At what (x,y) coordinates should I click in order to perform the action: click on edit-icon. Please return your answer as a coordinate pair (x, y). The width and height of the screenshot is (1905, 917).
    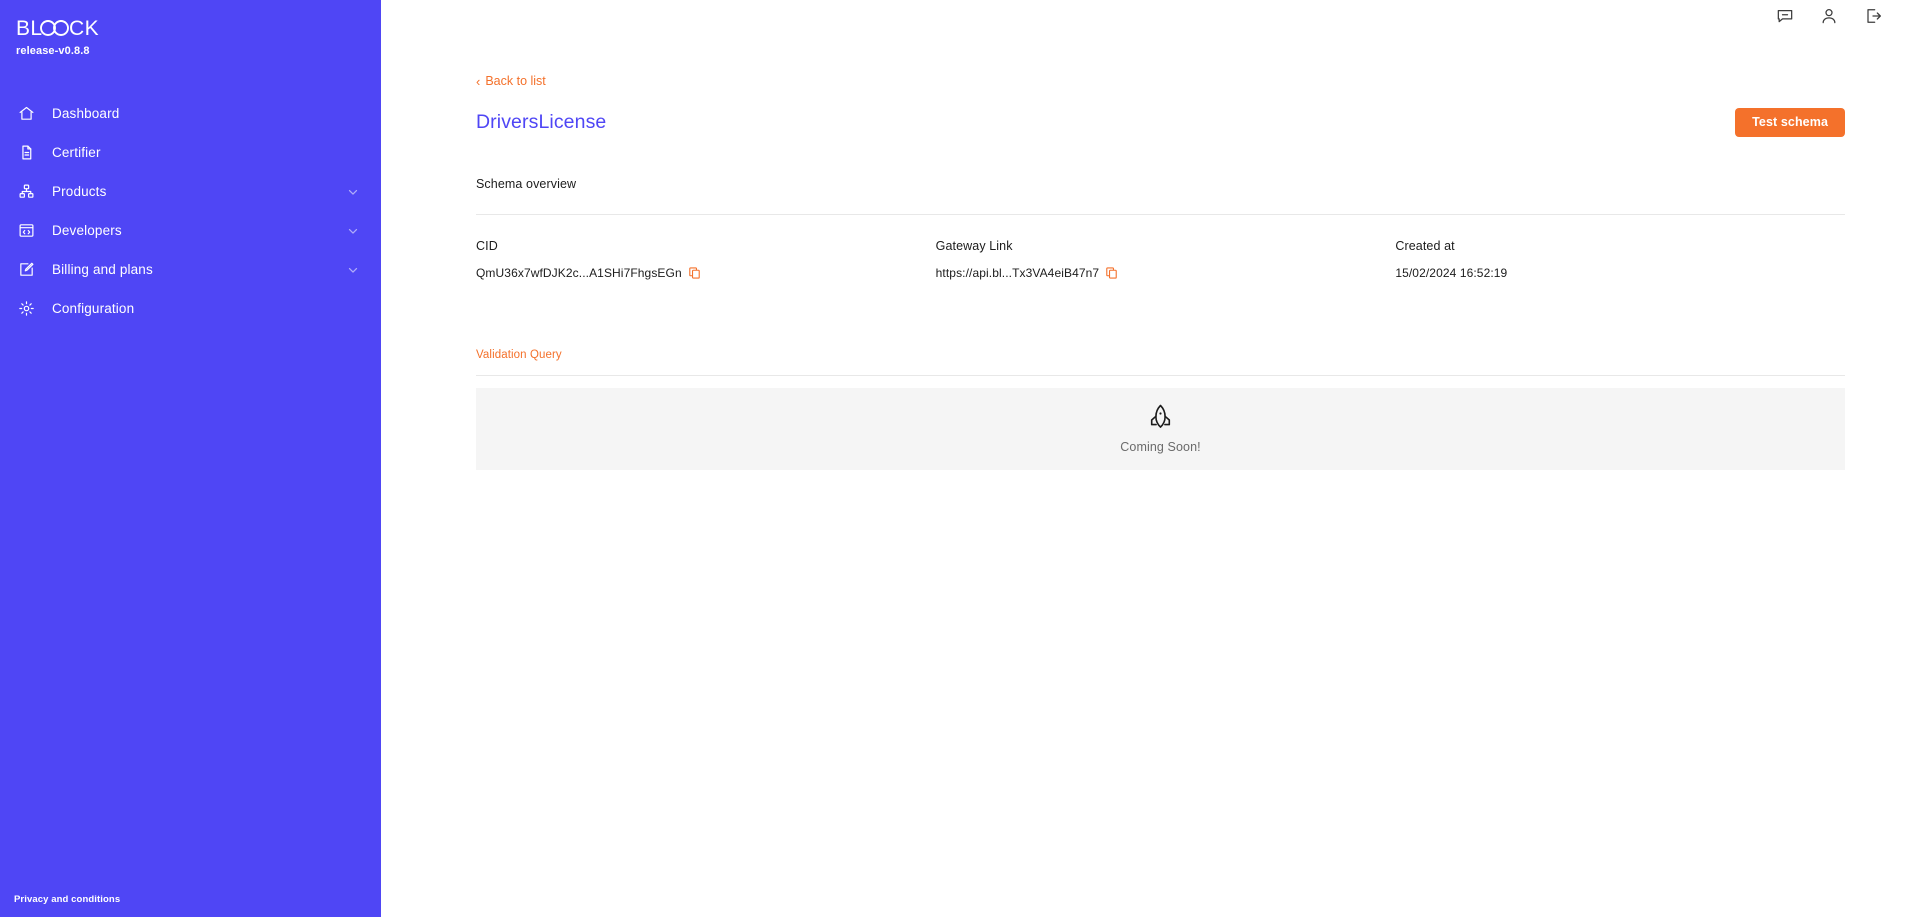
    Looking at the image, I should click on (26, 270).